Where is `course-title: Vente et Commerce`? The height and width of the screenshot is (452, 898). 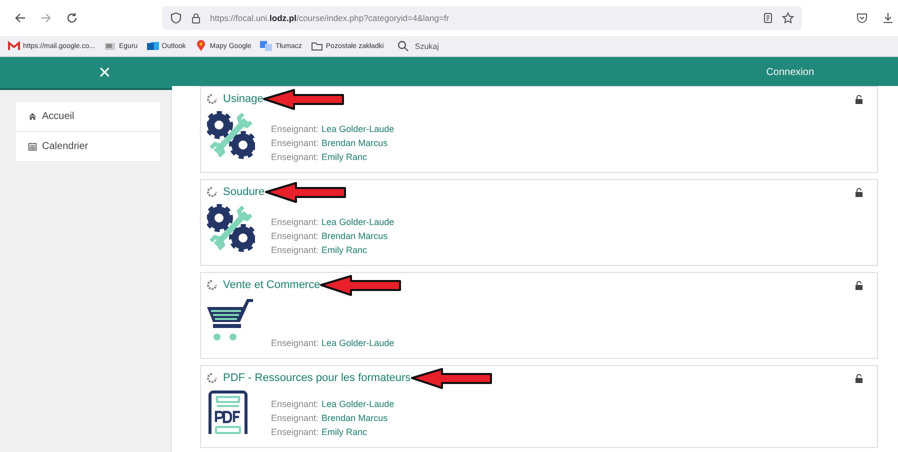 course-title: Vente et Commerce is located at coordinates (271, 285).